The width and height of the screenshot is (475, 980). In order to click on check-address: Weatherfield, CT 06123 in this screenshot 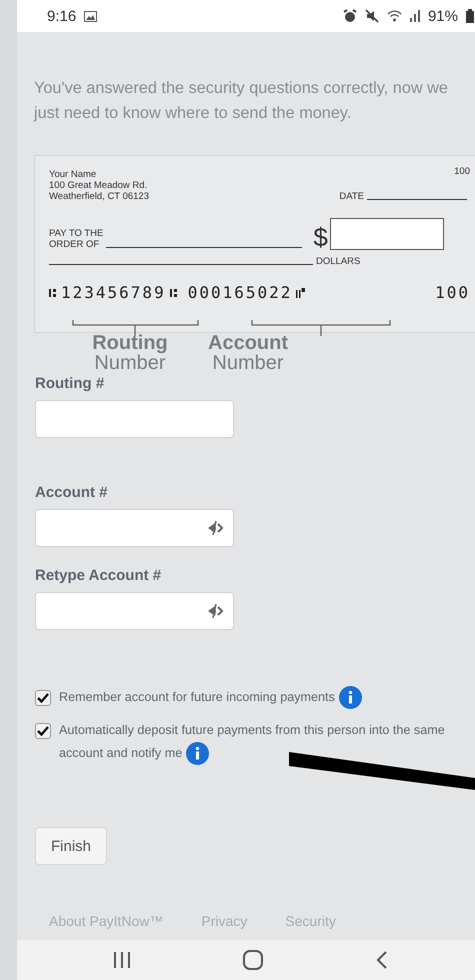, I will do `click(99, 196)`.